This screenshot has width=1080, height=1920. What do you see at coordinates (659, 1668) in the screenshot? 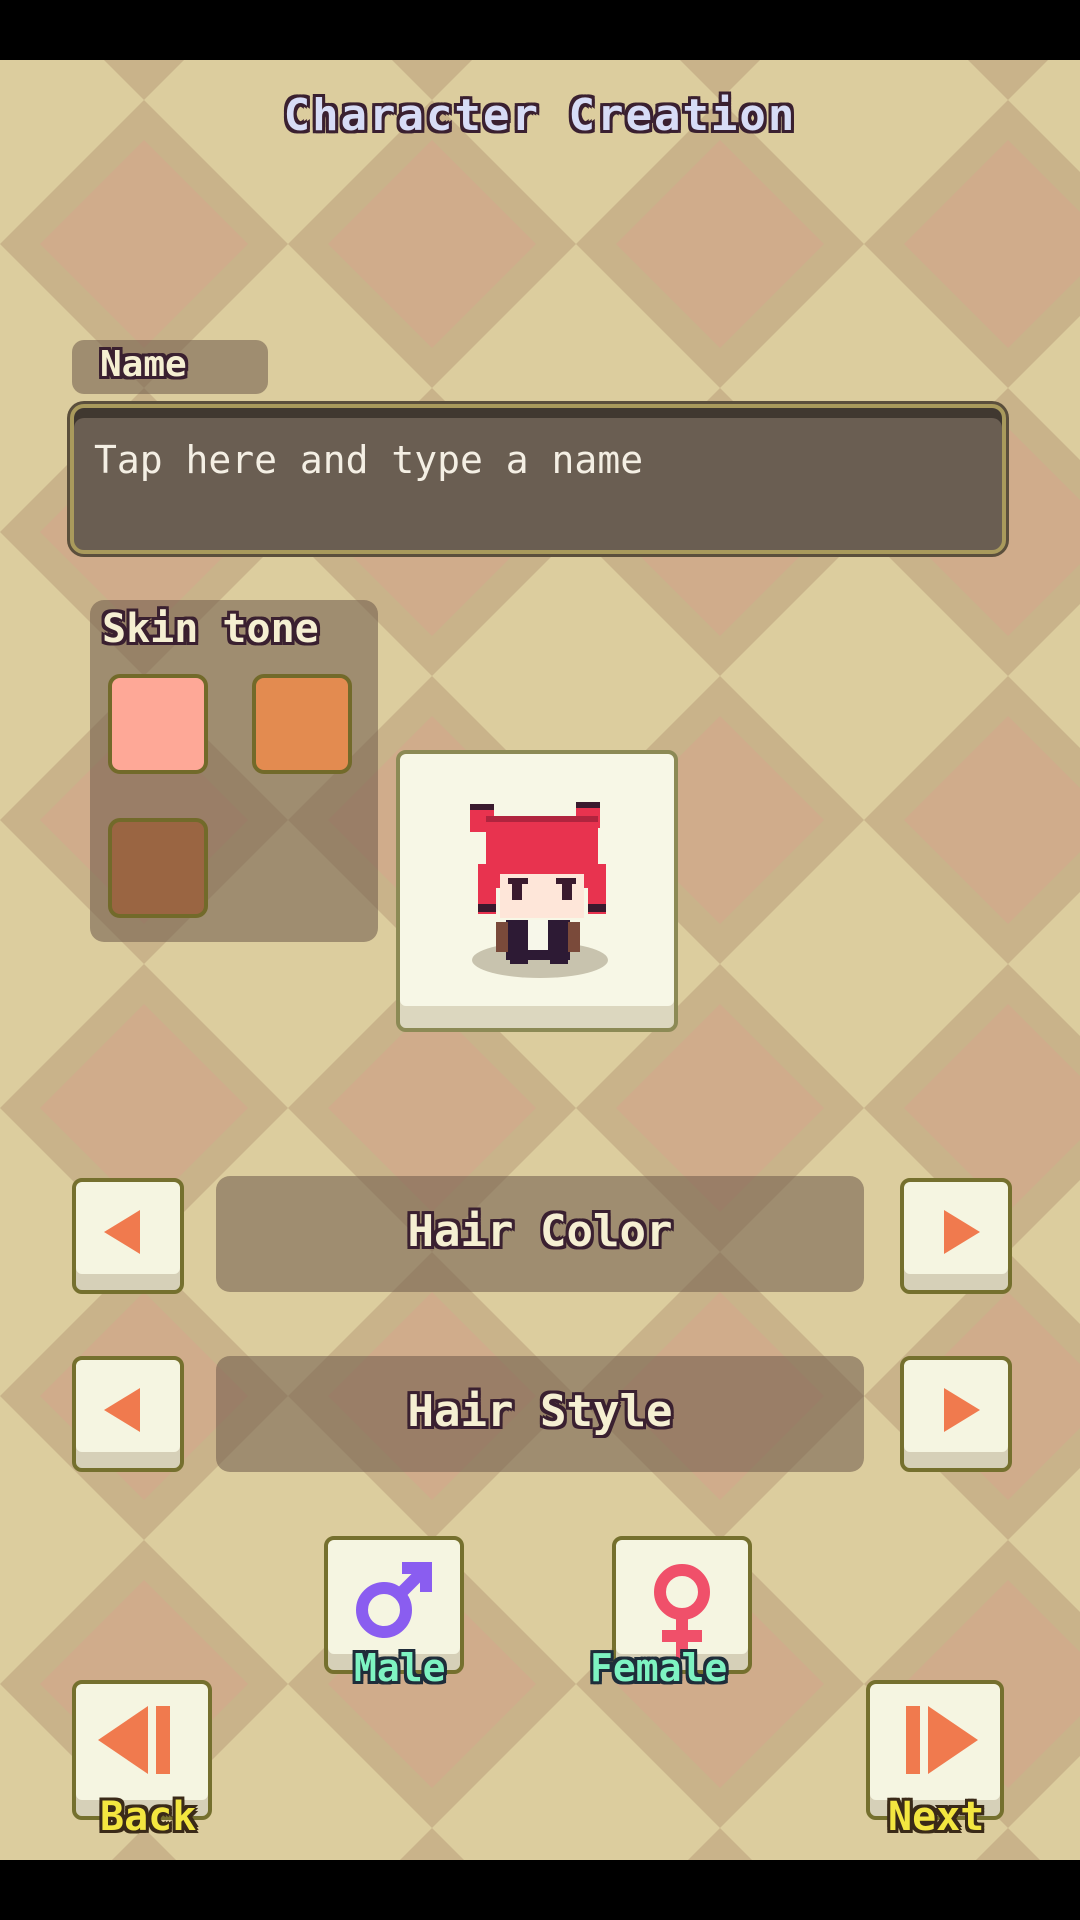
I see `female-label: Female` at bounding box center [659, 1668].